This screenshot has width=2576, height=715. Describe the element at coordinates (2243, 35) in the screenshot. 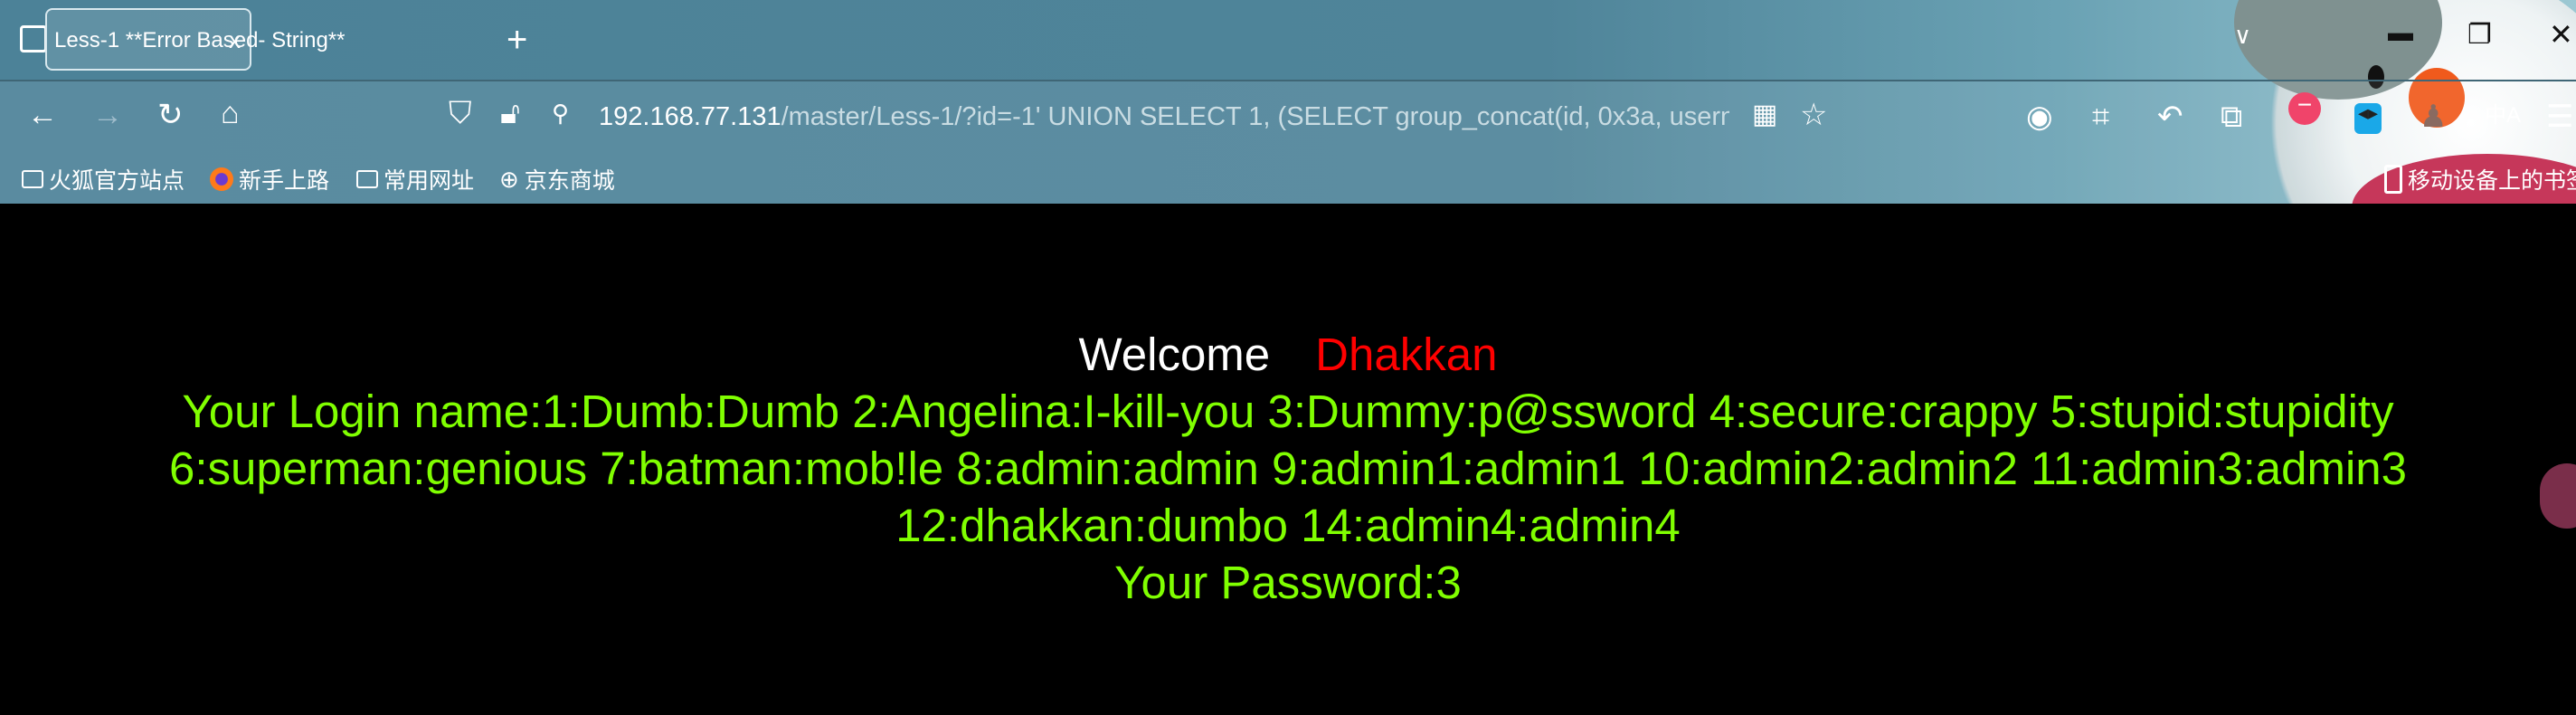

I see `tab-overflow-chevron-icon: ∨` at that location.